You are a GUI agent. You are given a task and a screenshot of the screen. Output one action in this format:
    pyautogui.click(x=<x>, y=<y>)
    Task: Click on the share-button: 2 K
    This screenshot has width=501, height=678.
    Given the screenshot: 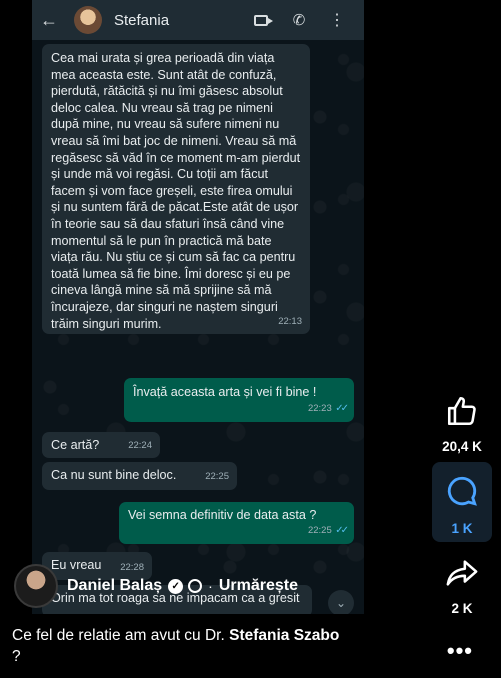 What is the action you would take?
    pyautogui.click(x=462, y=586)
    